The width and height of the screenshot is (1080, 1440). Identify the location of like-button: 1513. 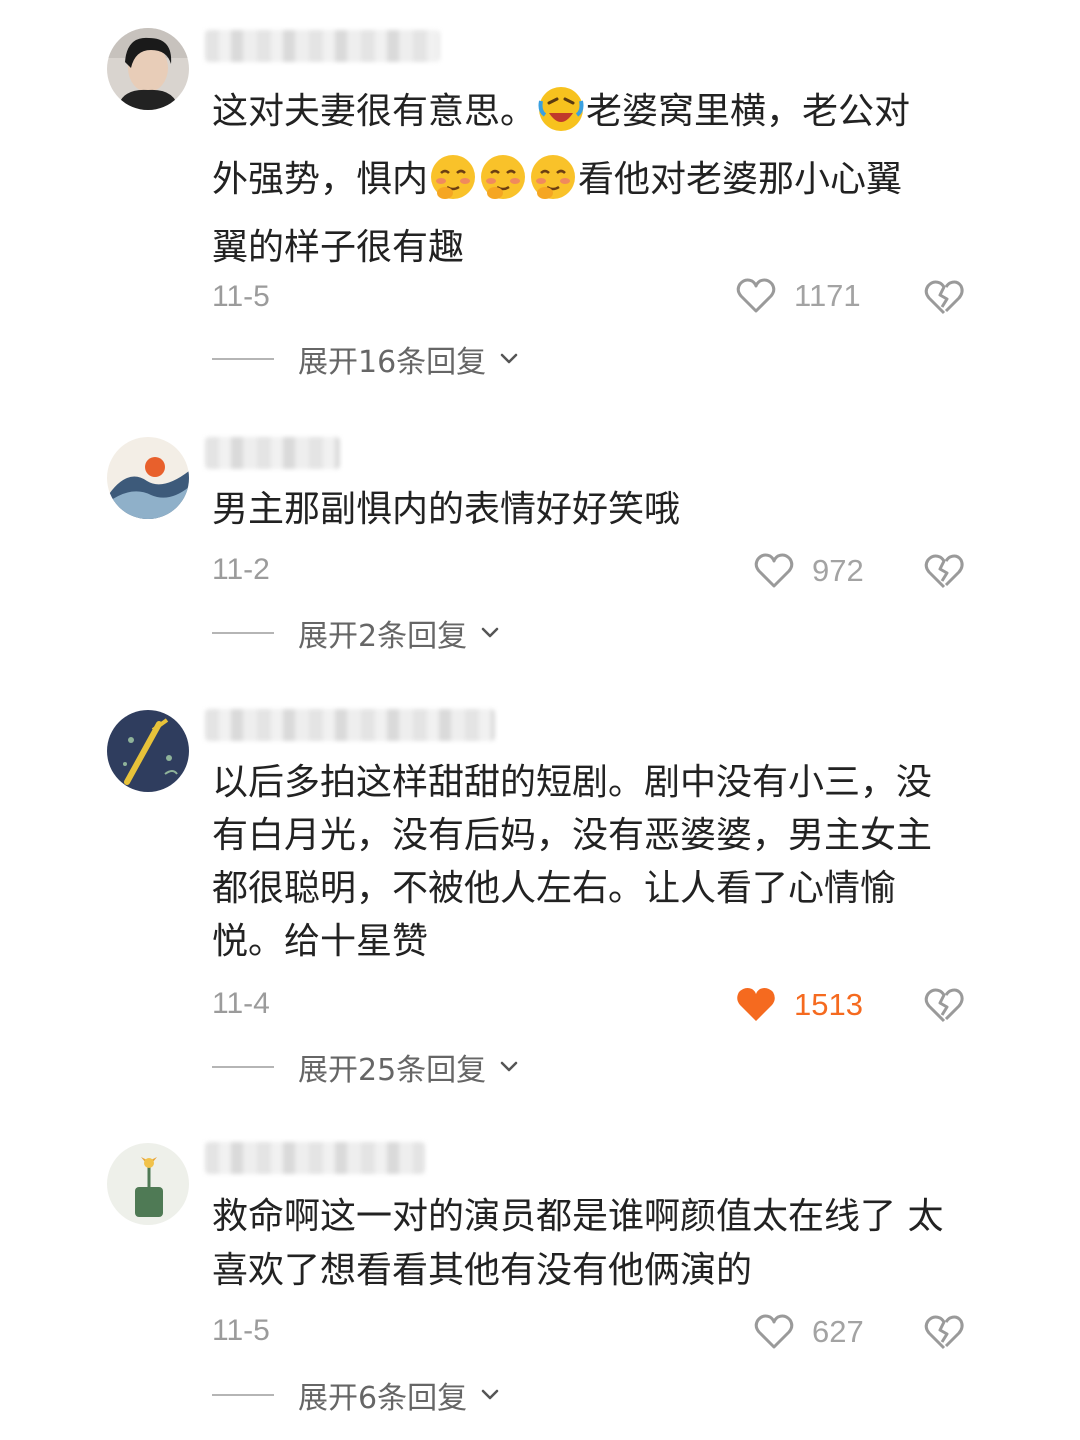
(799, 1005).